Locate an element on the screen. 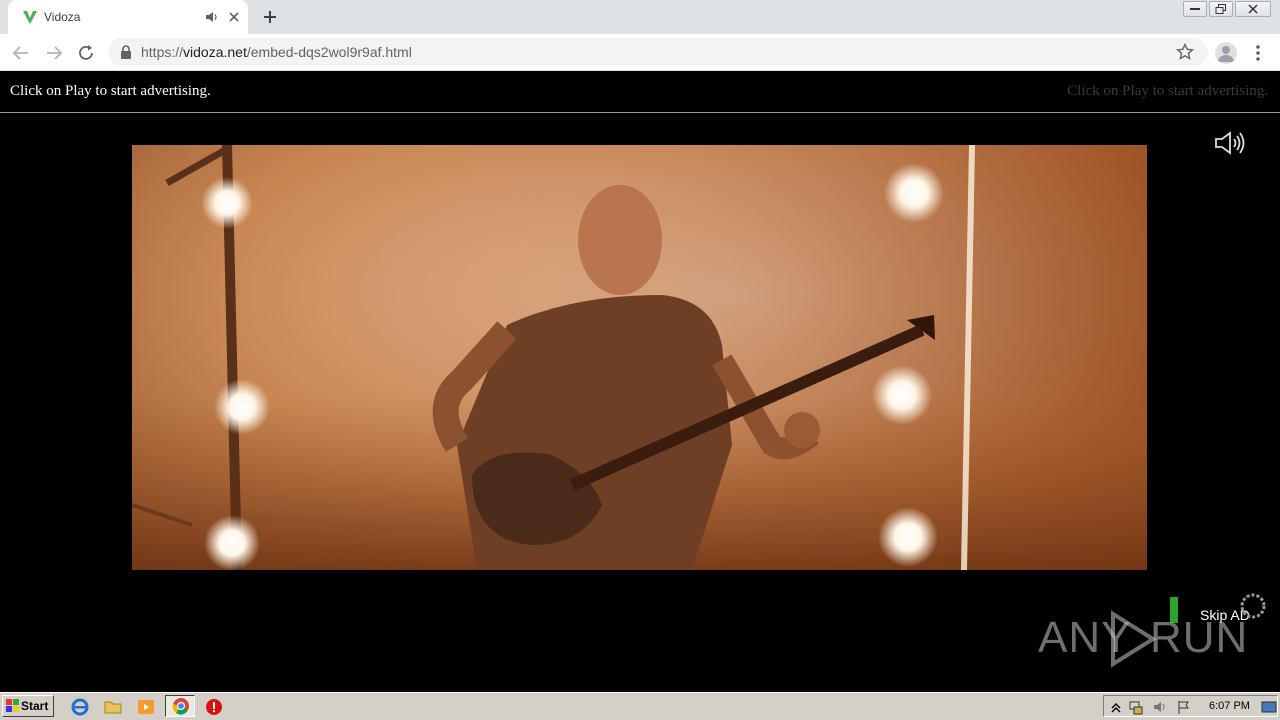 This screenshot has width=1280, height=720. window-close-button is located at coordinates (1253, 9).